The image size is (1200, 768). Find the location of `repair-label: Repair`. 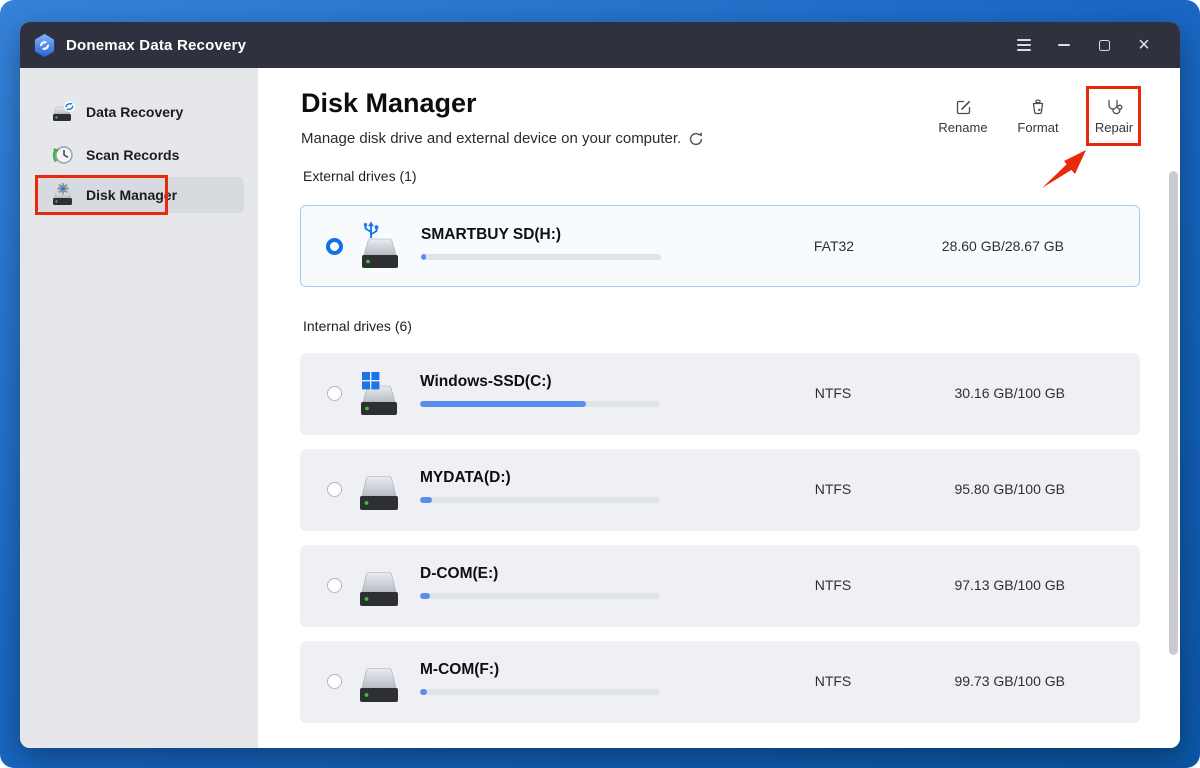

repair-label: Repair is located at coordinates (1114, 127).